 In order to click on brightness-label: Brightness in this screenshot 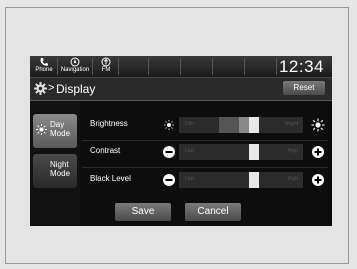, I will do `click(109, 123)`.